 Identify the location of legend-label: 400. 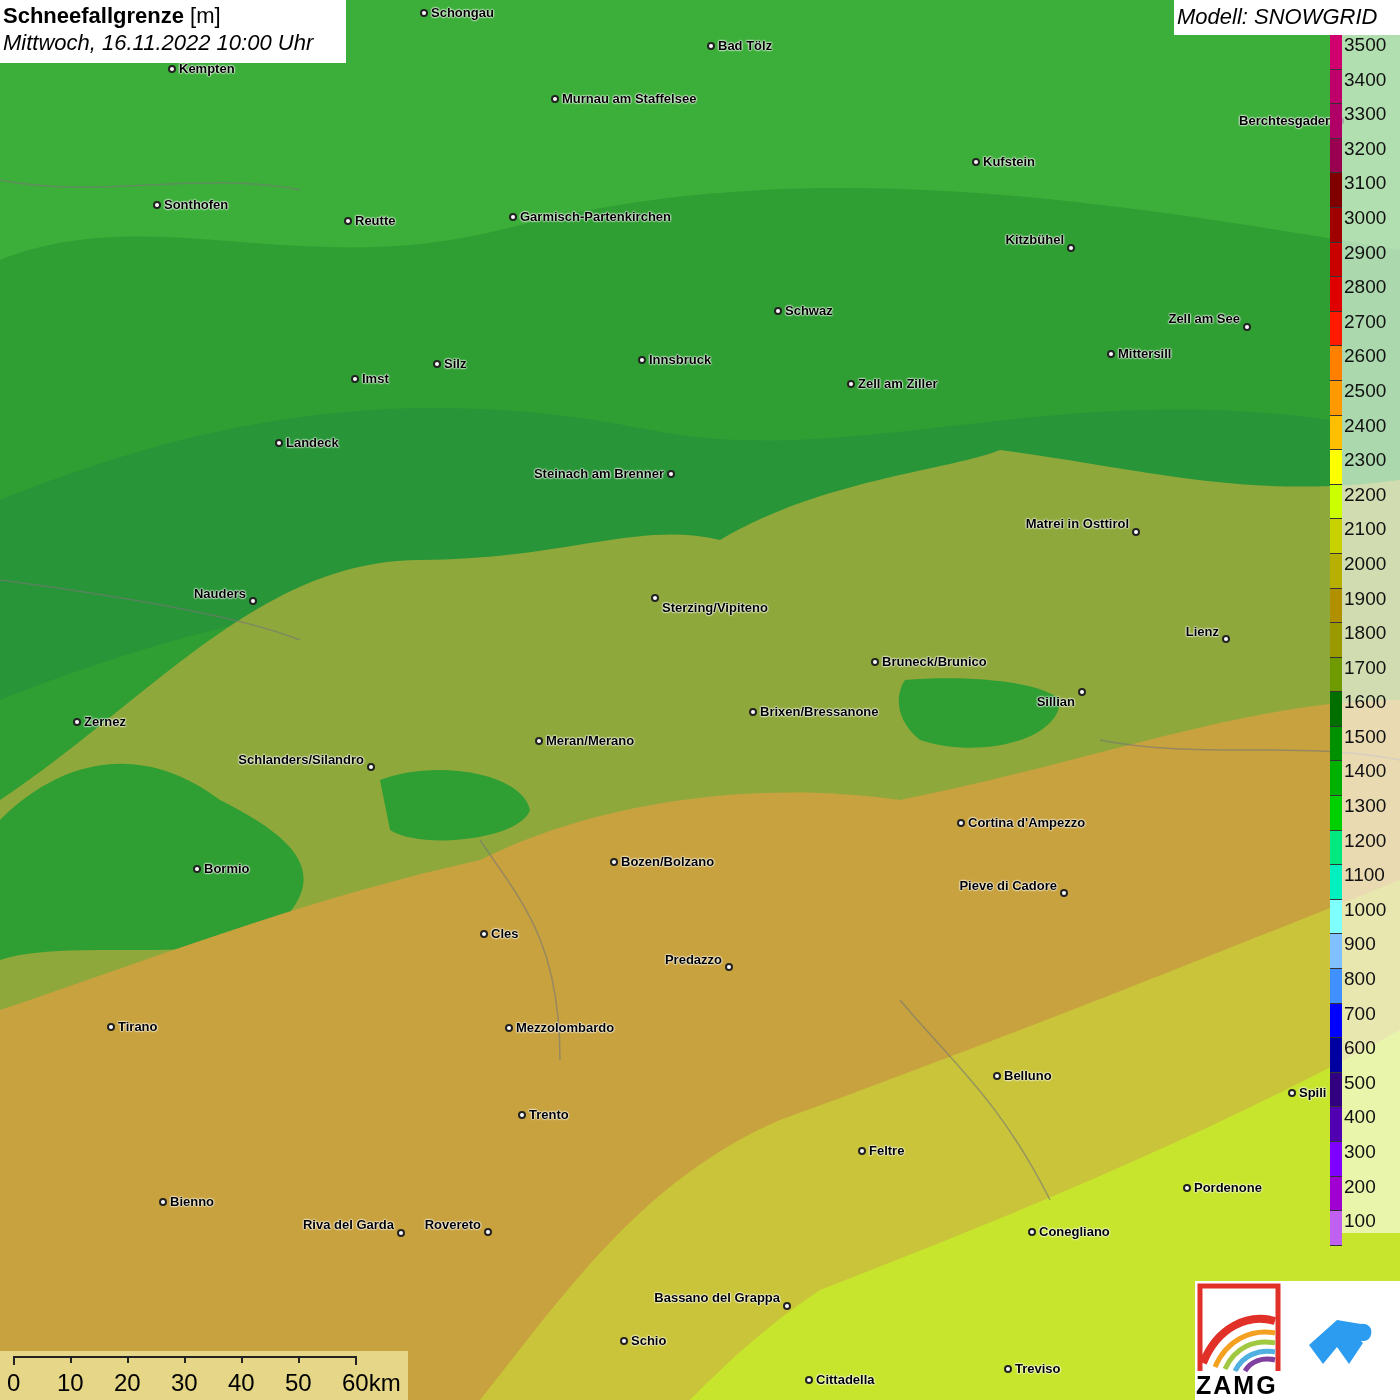
(1360, 1117).